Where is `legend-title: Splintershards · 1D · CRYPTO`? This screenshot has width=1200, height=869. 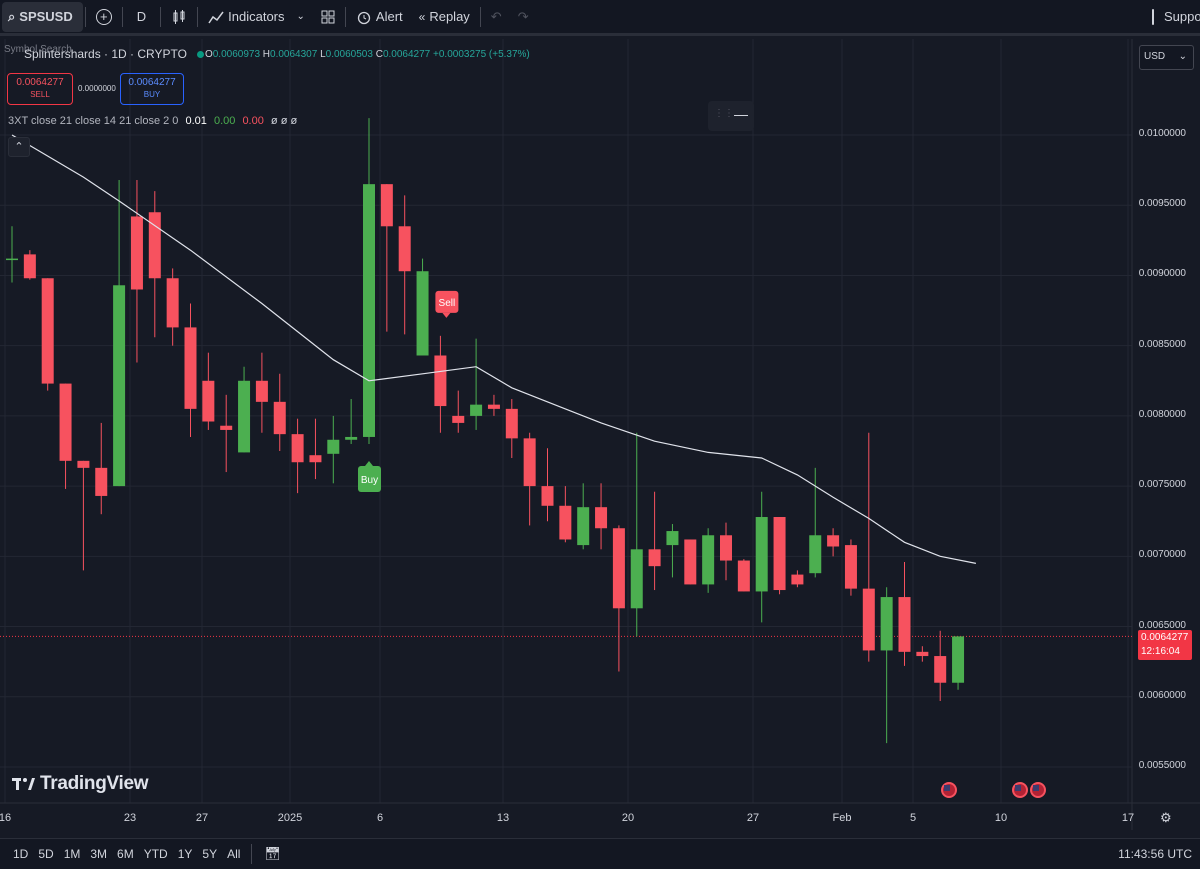
legend-title: Splintershards · 1D · CRYPTO is located at coordinates (105, 54).